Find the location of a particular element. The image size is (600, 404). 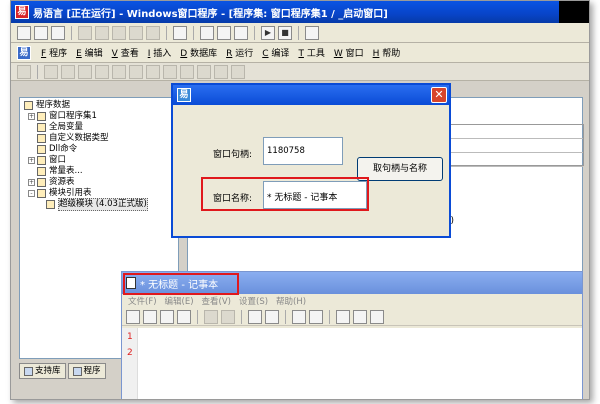

notepad-menu-settings: 设置(S) is located at coordinates (253, 301).